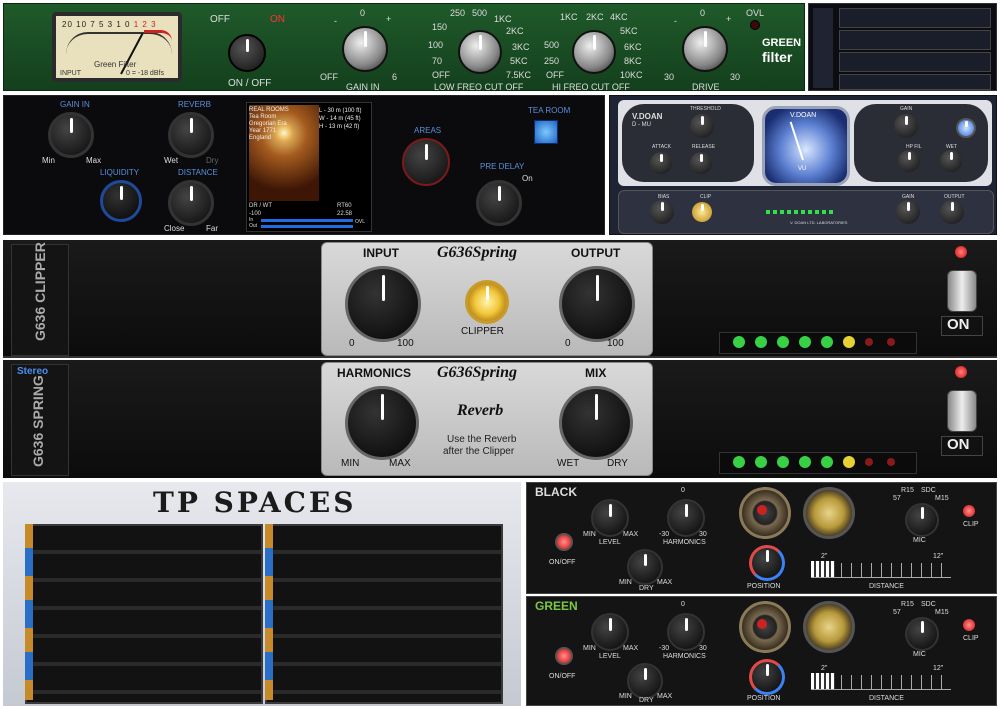 This screenshot has height=709, width=1000. What do you see at coordinates (247, 53) in the screenshot?
I see `power-switch` at bounding box center [247, 53].